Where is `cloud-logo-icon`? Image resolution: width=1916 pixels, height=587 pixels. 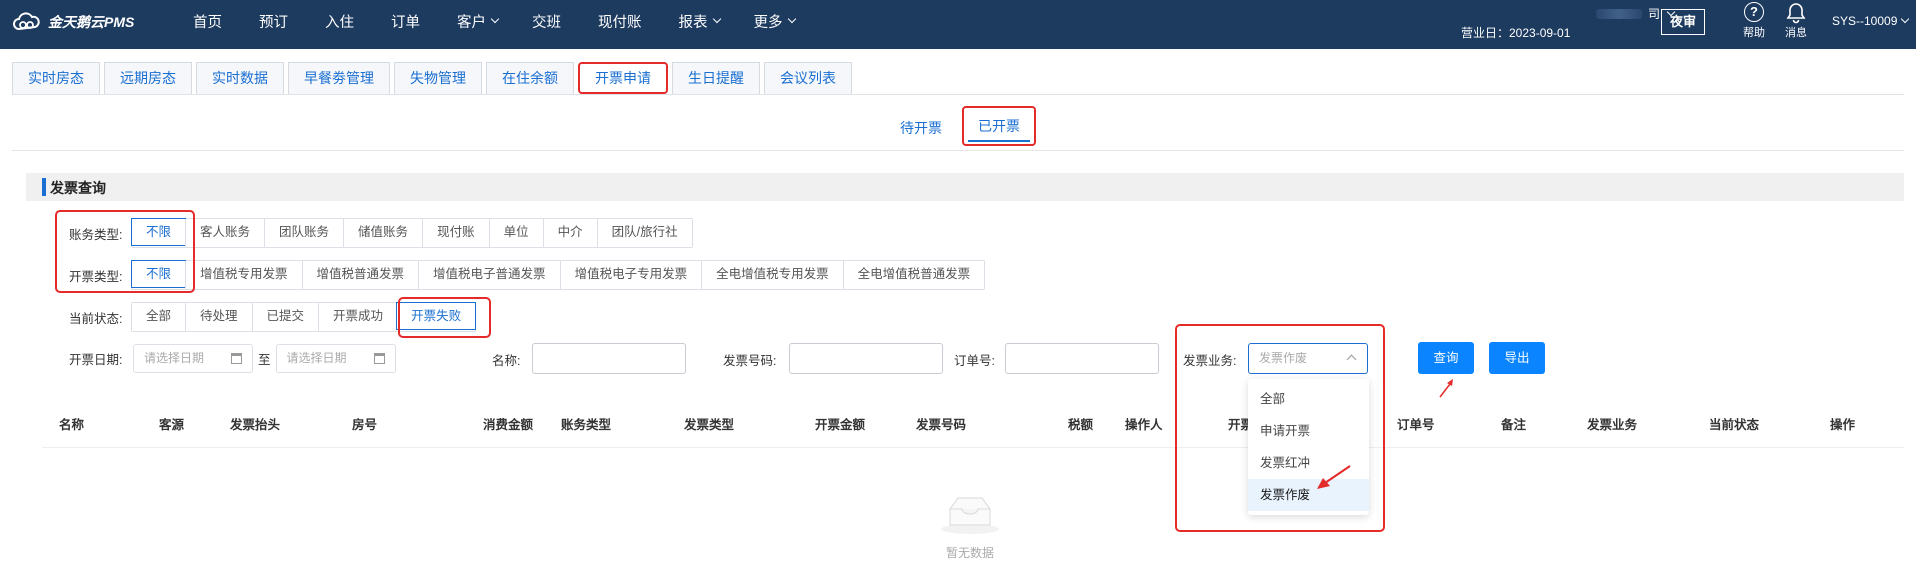 cloud-logo-icon is located at coordinates (26, 21).